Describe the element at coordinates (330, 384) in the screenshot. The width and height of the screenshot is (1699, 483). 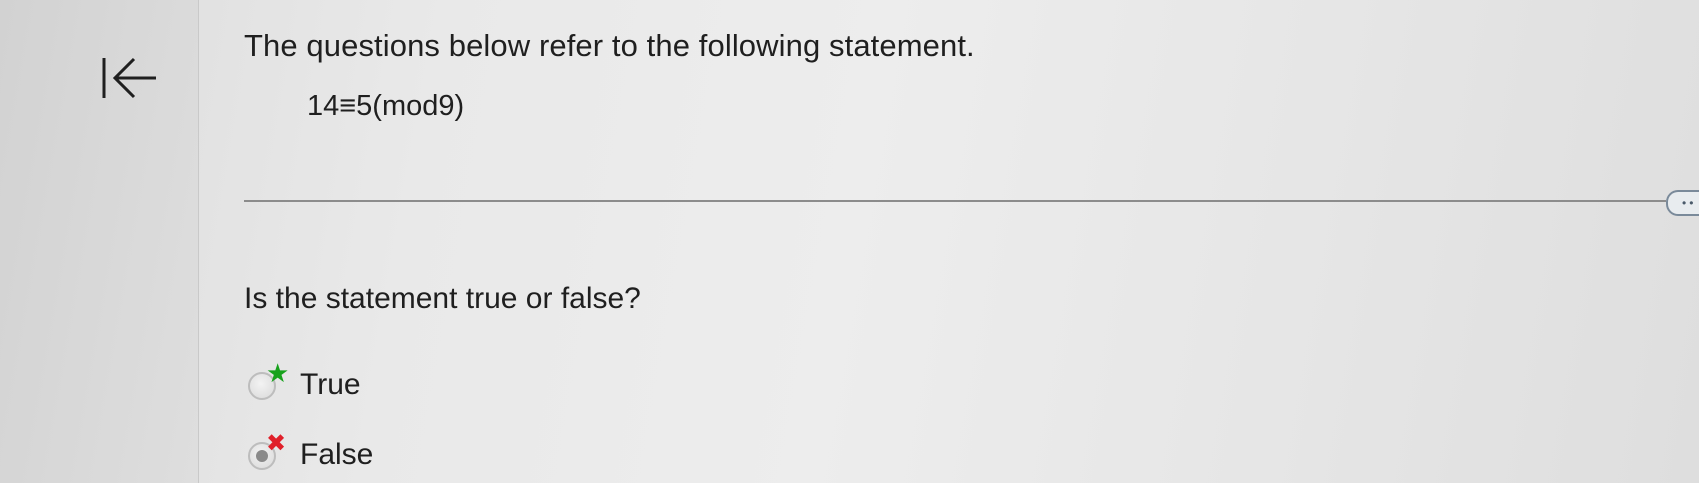
I see `option-label-true: True` at that location.